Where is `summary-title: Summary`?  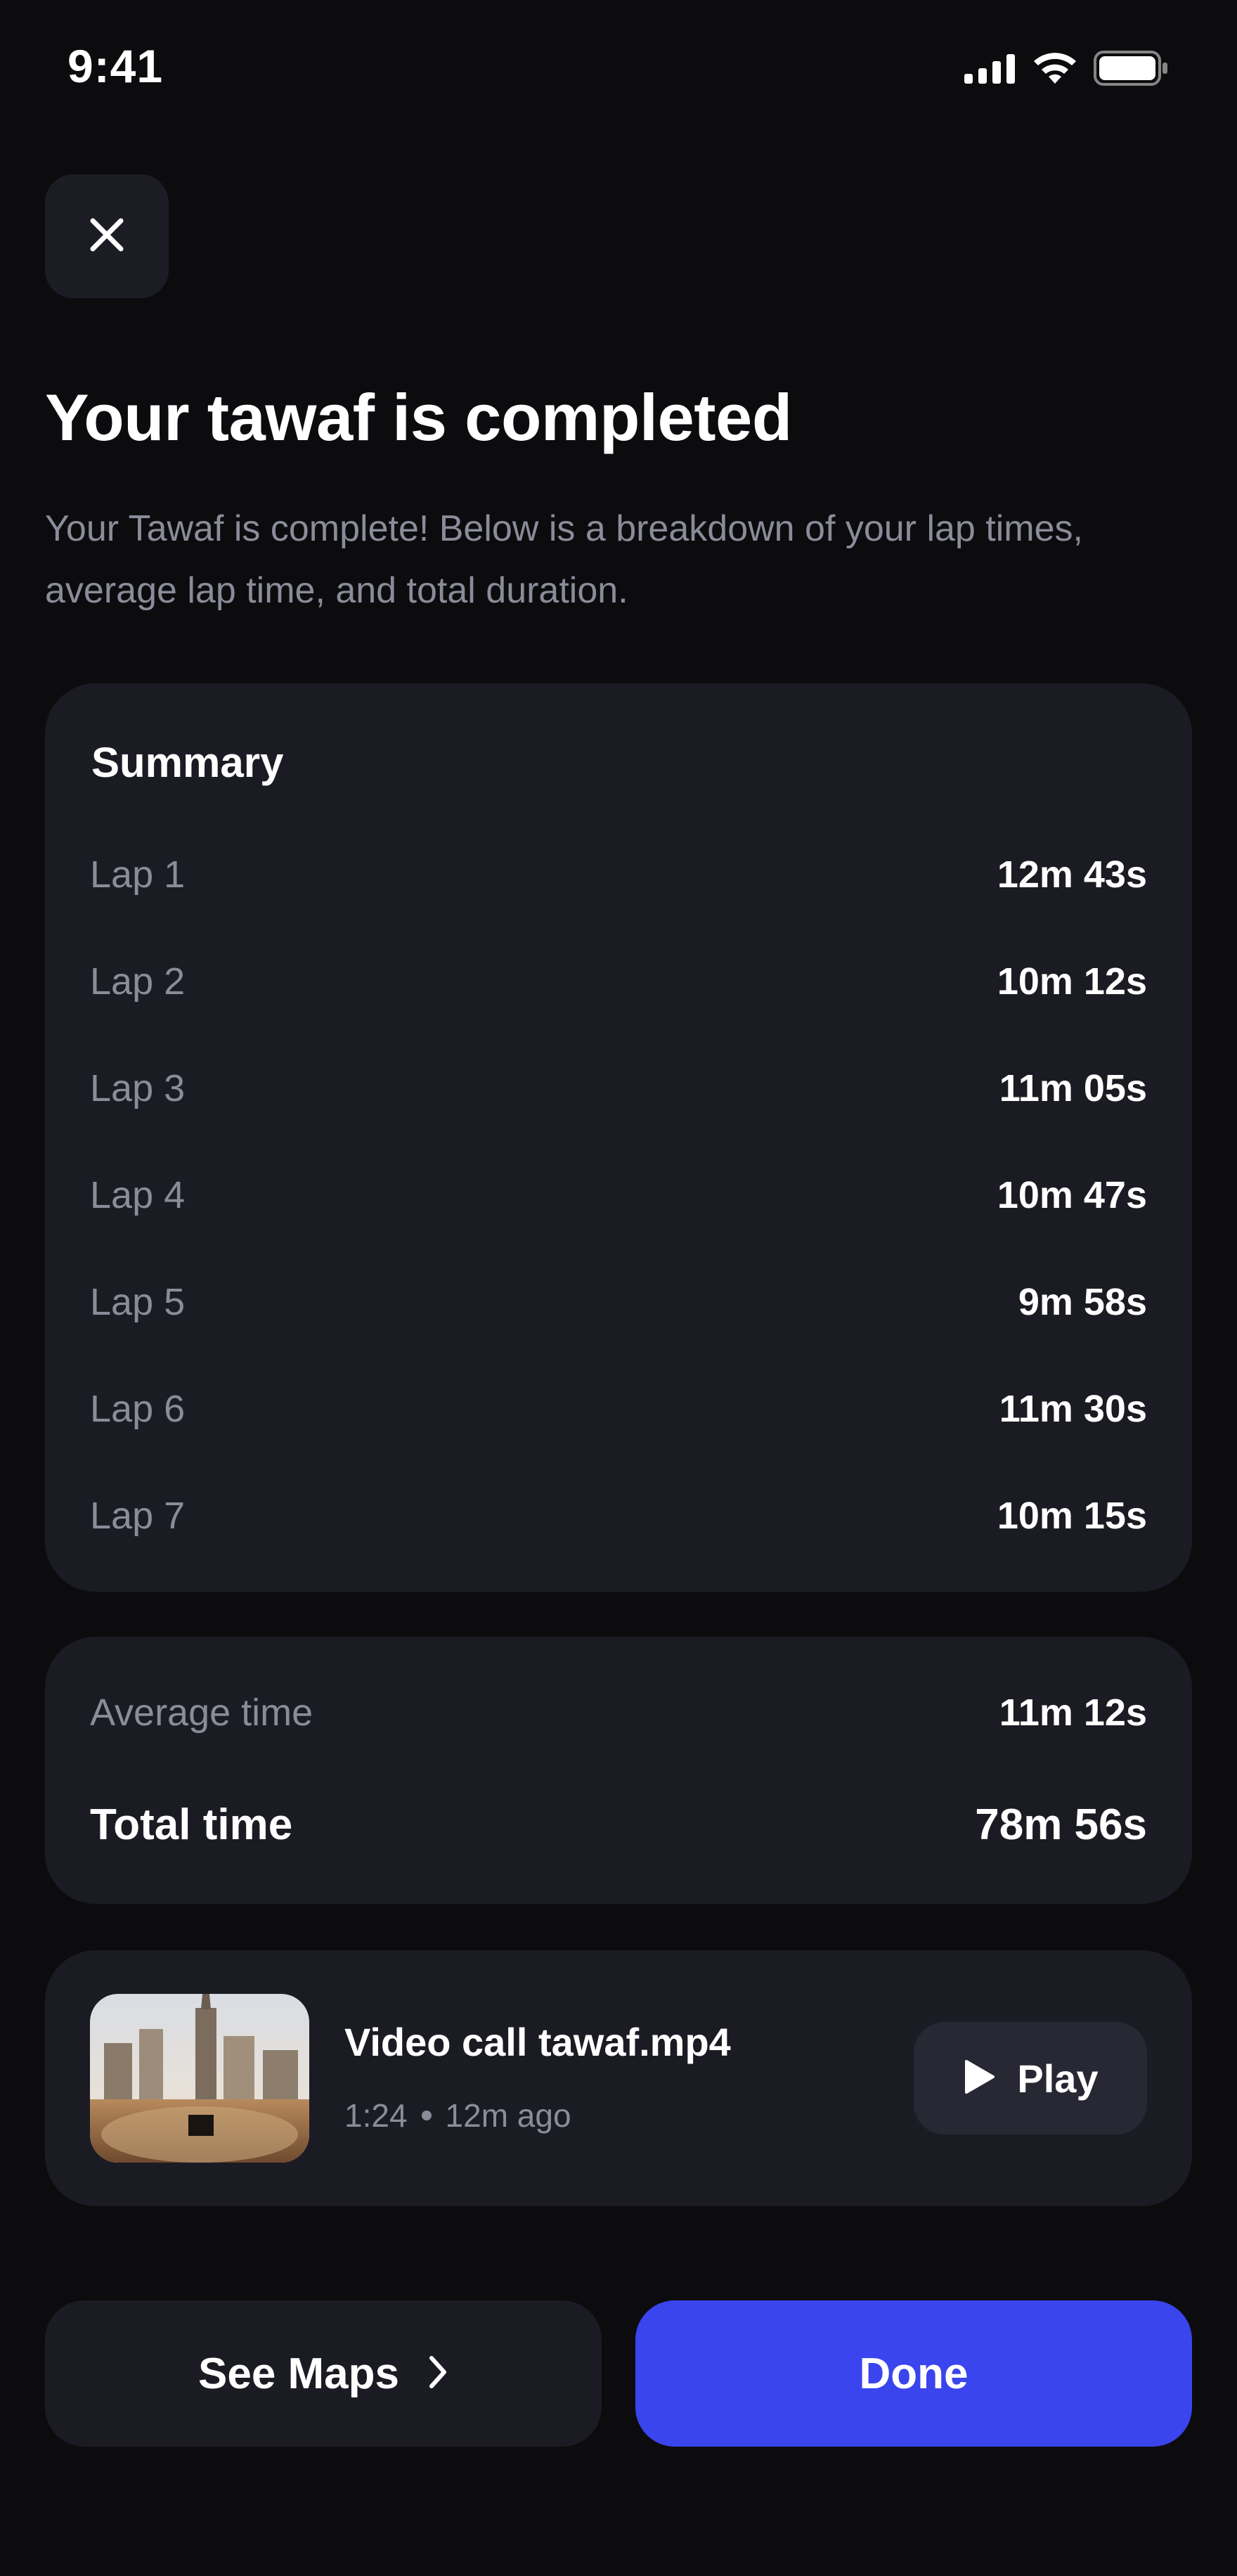
summary-title: Summary is located at coordinates (187, 762).